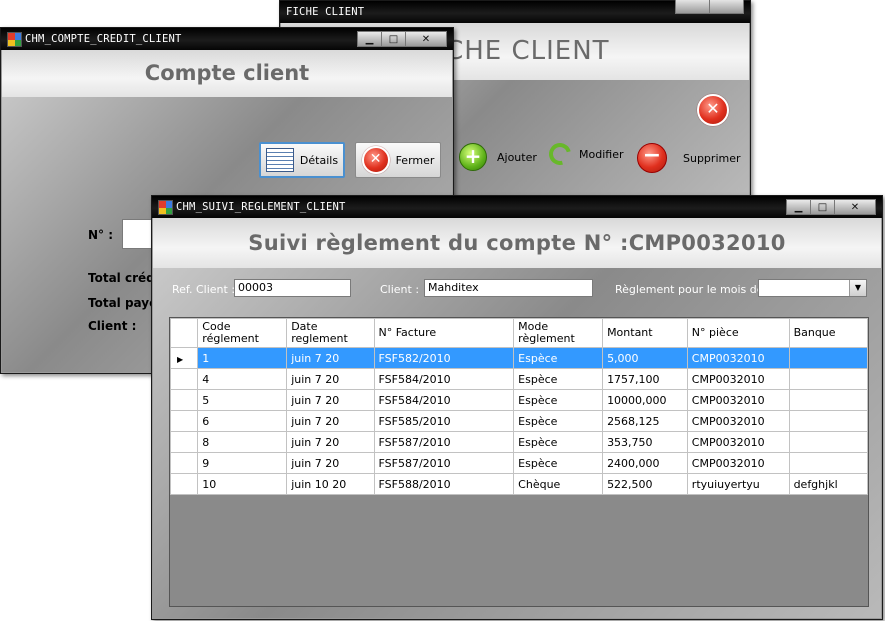 Image resolution: width=885 pixels, height=621 pixels. I want to click on table-cell-date: juin 10 20, so click(330, 484).